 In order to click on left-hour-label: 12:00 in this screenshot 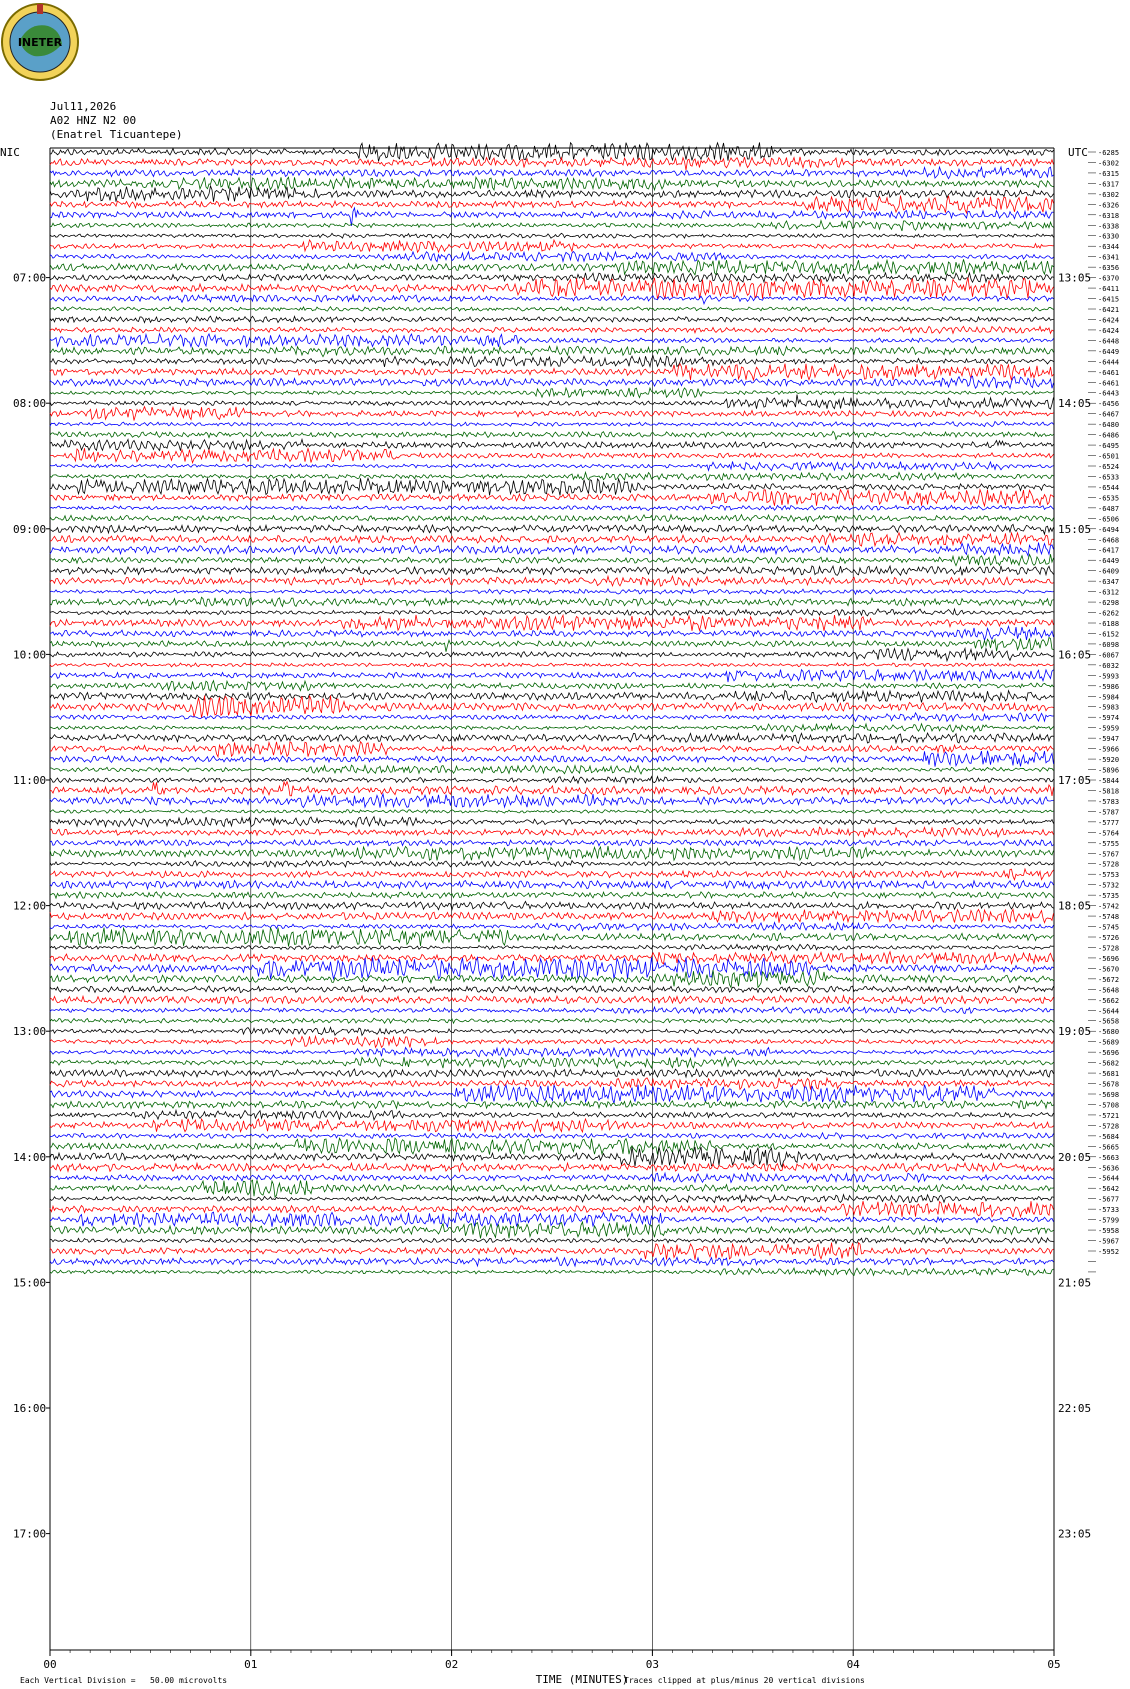, I will do `click(29, 906)`.